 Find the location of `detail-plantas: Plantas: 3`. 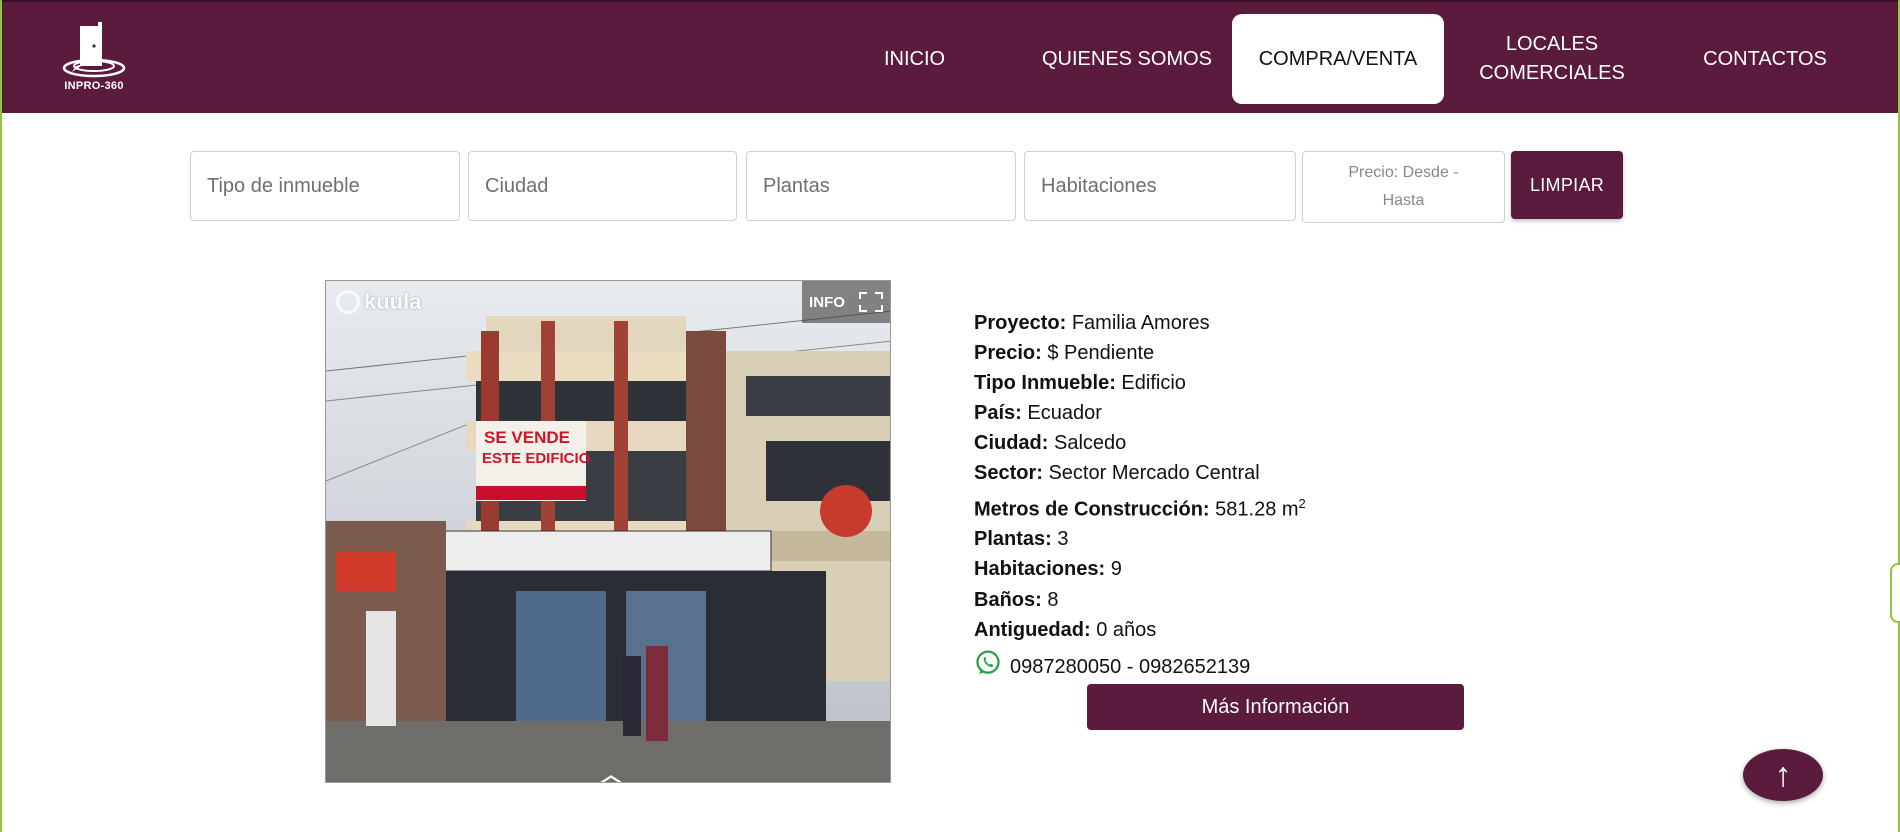

detail-plantas: Plantas: 3 is located at coordinates (1021, 539).